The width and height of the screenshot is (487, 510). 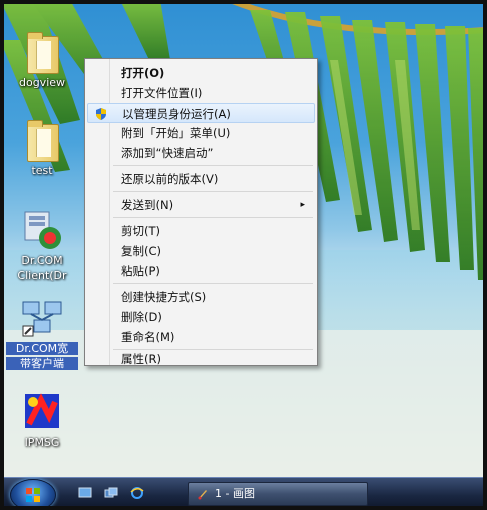 What do you see at coordinates (42, 275) in the screenshot?
I see `desktop-icon-sublabel: Client(Dr` at bounding box center [42, 275].